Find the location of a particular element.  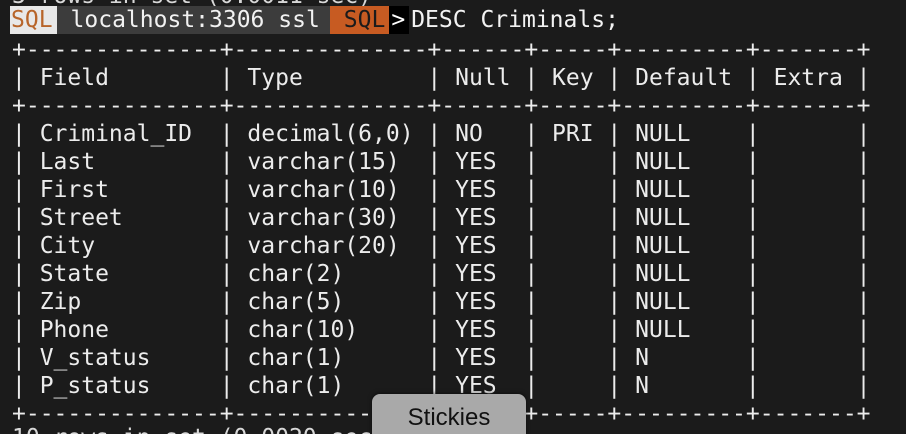

table-row: | Last | varchar(15) | YES | | NULL | | is located at coordinates (441, 162).